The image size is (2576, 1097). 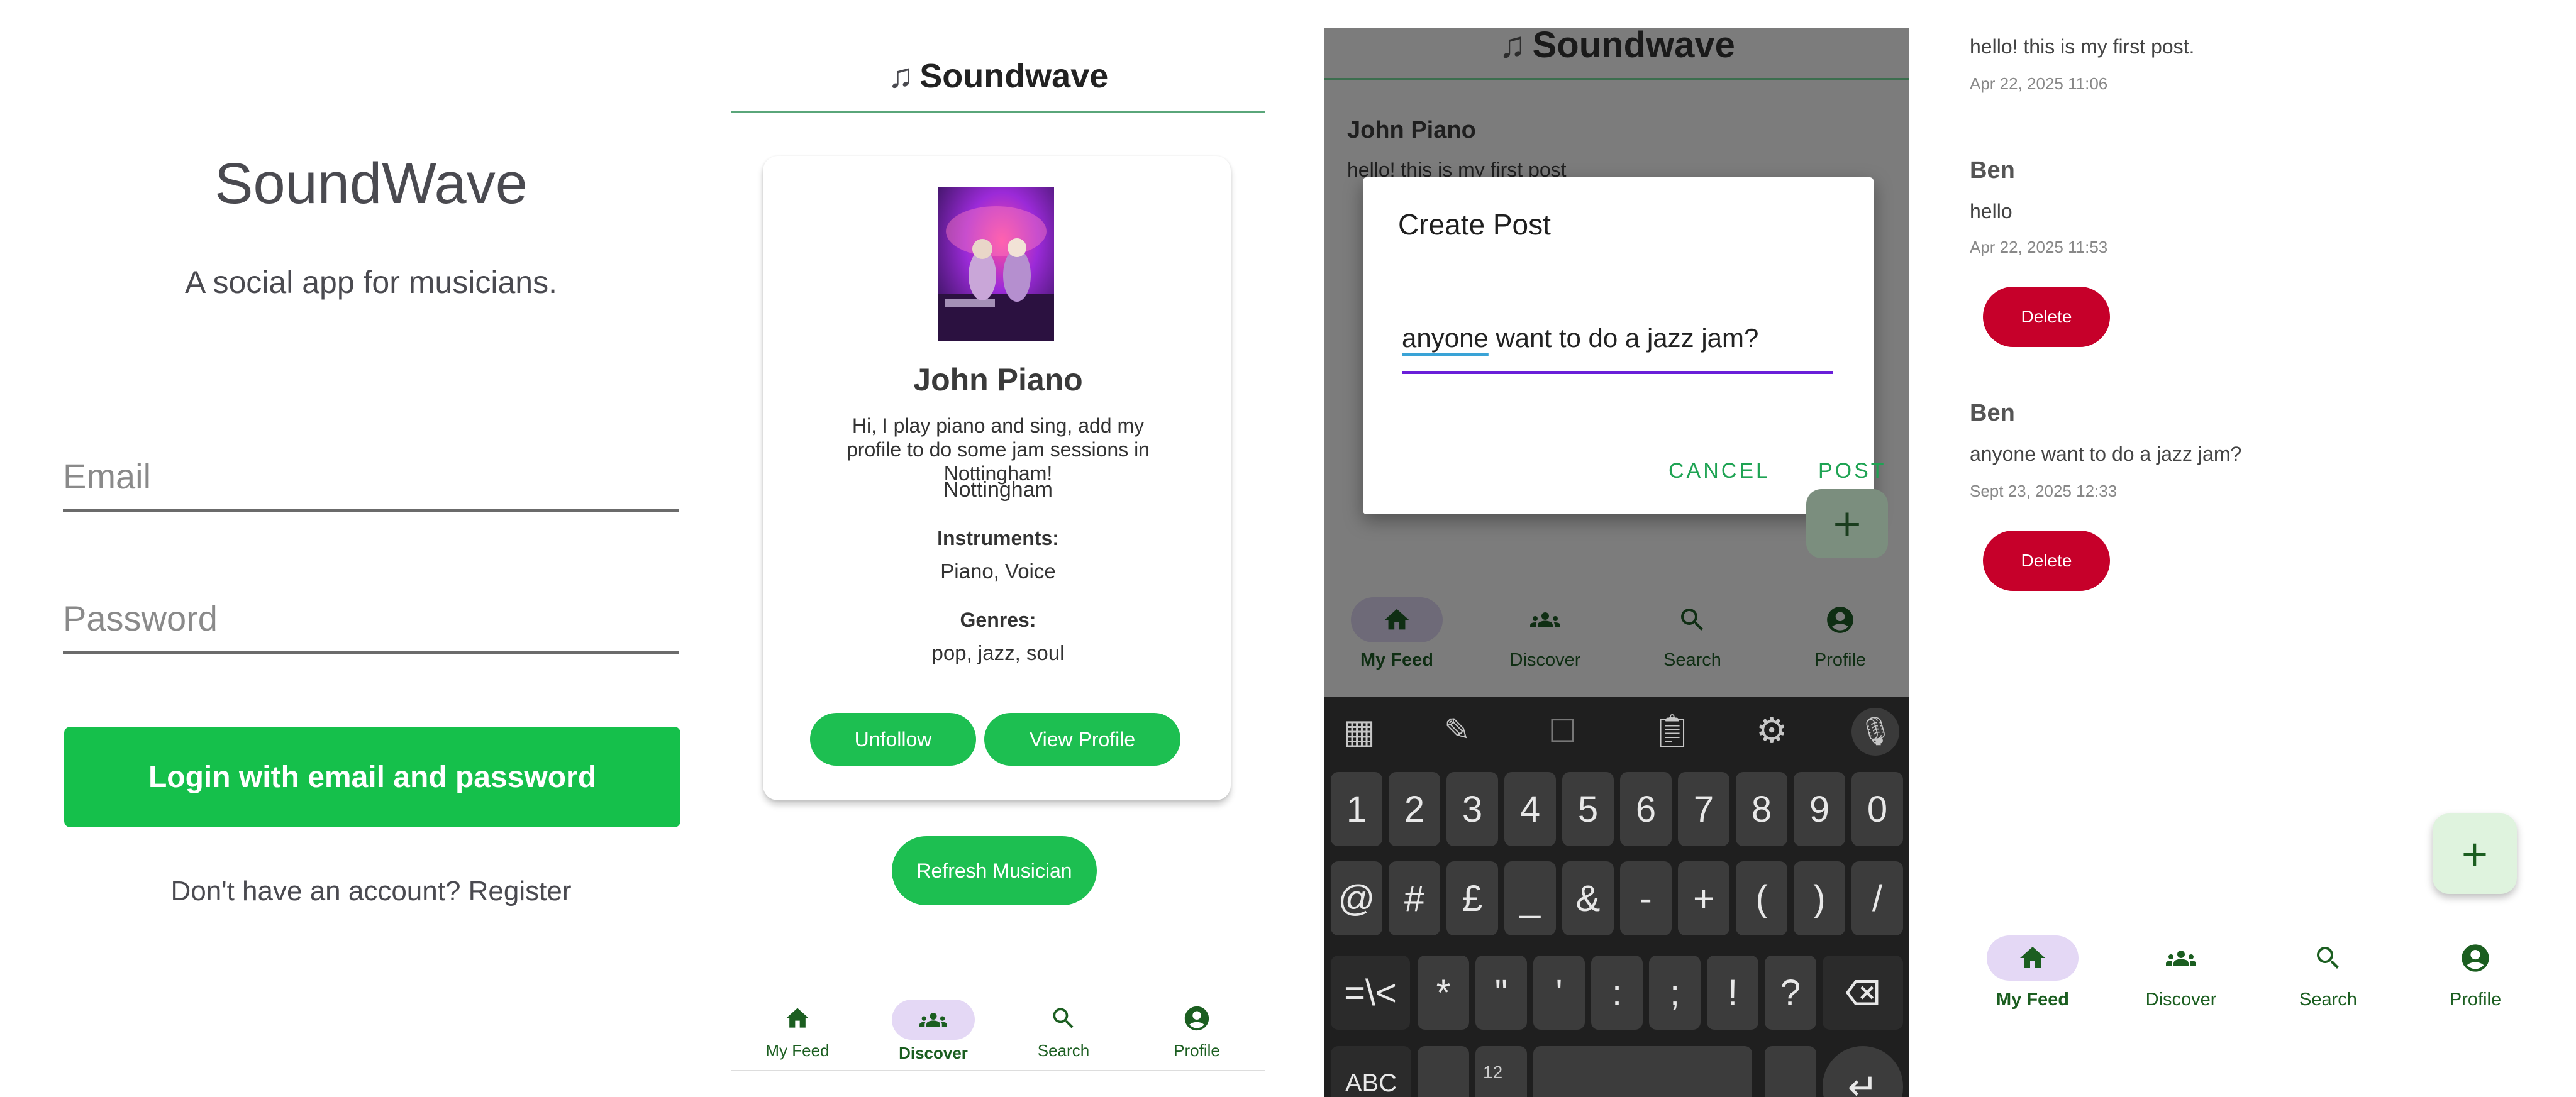 I want to click on keyboard-key: ?, so click(x=1790, y=993).